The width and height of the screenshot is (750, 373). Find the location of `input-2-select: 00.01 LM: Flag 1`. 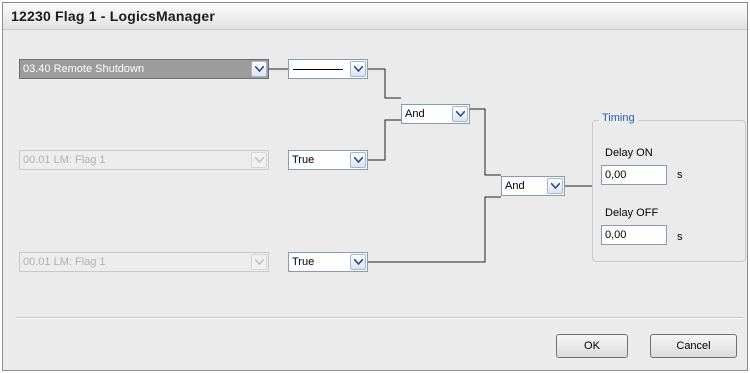

input-2-select: 00.01 LM: Flag 1 is located at coordinates (144, 160).